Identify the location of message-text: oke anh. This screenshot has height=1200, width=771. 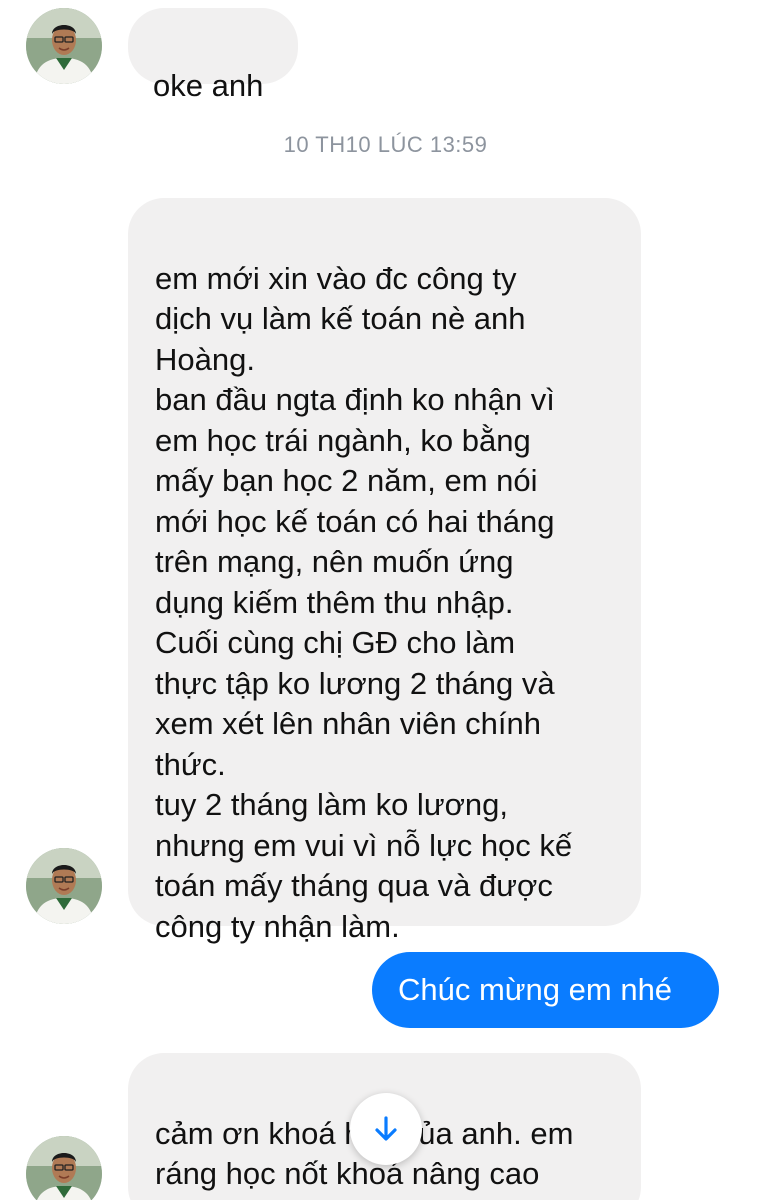
(208, 85).